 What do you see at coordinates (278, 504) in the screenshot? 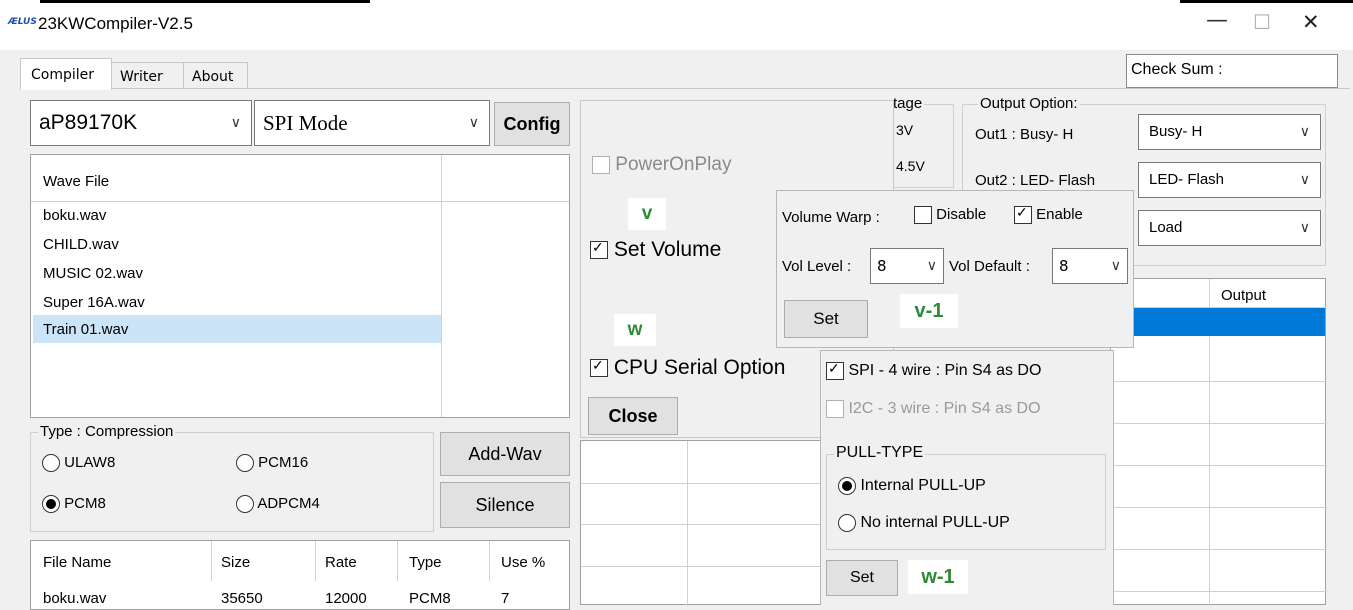
I see `radio-adpcm4: ADPCM4` at bounding box center [278, 504].